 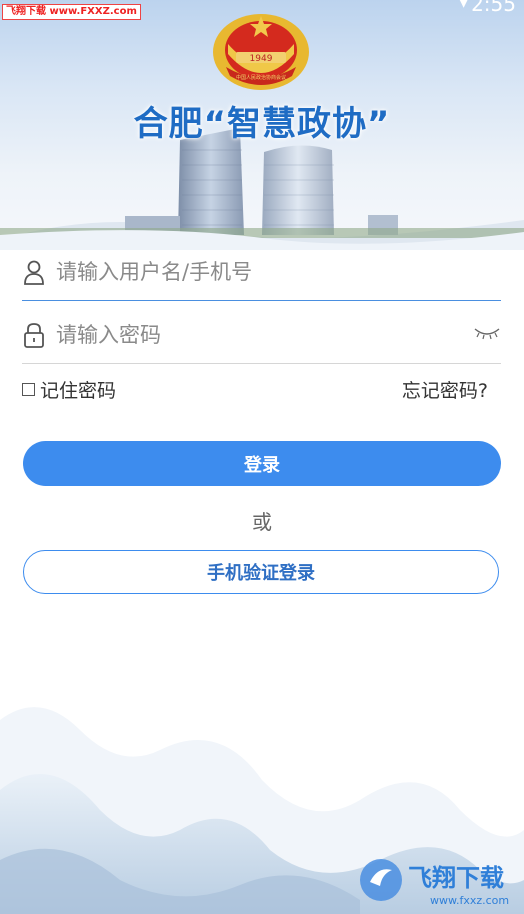 I want to click on login-button: 登录, so click(x=262, y=463).